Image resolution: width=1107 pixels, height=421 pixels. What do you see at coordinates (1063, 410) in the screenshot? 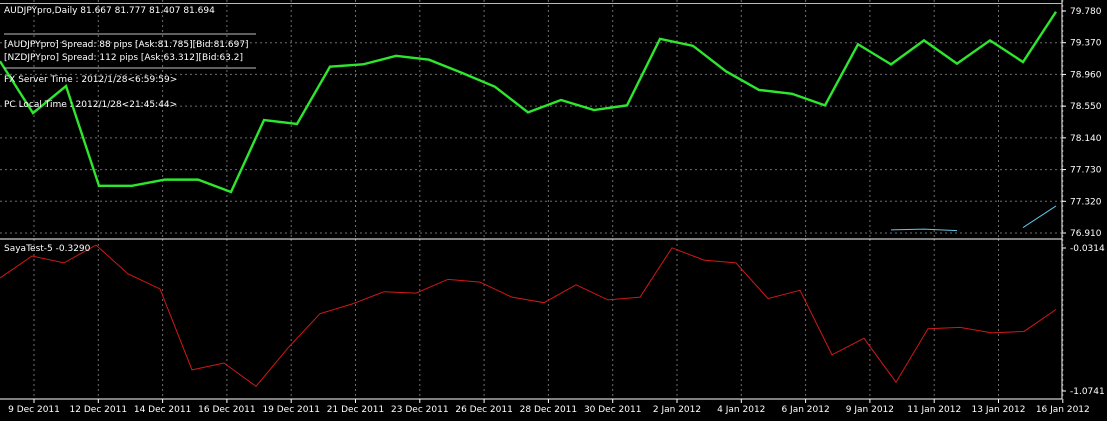
I see `time-tick-label: 16 Jan 2012` at bounding box center [1063, 410].